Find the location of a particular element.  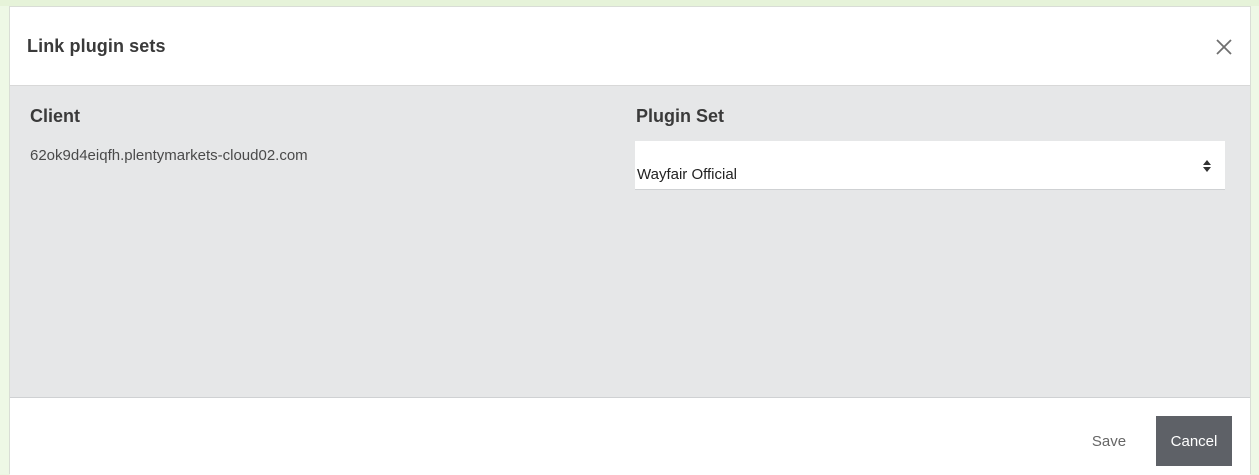

plugin-set-label: Plugin Set is located at coordinates (680, 116).